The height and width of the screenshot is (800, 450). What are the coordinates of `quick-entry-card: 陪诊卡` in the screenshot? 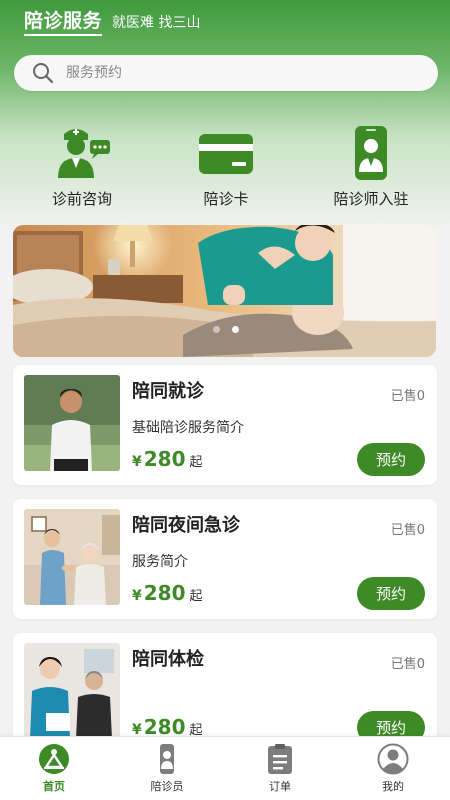 It's located at (226, 167).